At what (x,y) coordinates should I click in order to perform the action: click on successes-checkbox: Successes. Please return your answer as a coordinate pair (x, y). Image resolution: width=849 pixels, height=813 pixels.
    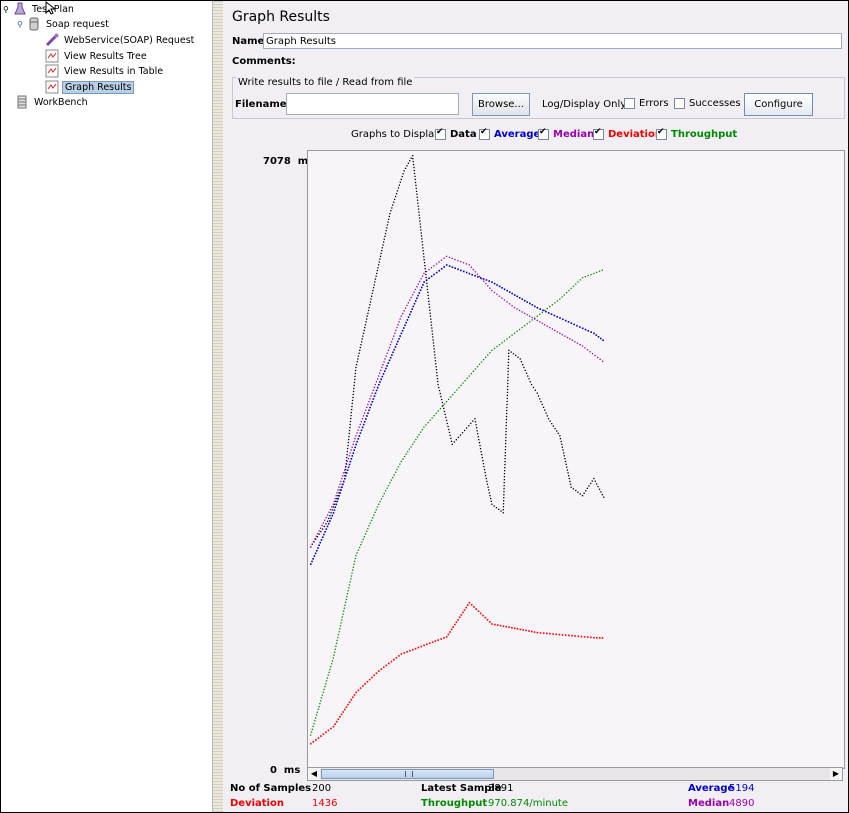
    Looking at the image, I should click on (707, 103).